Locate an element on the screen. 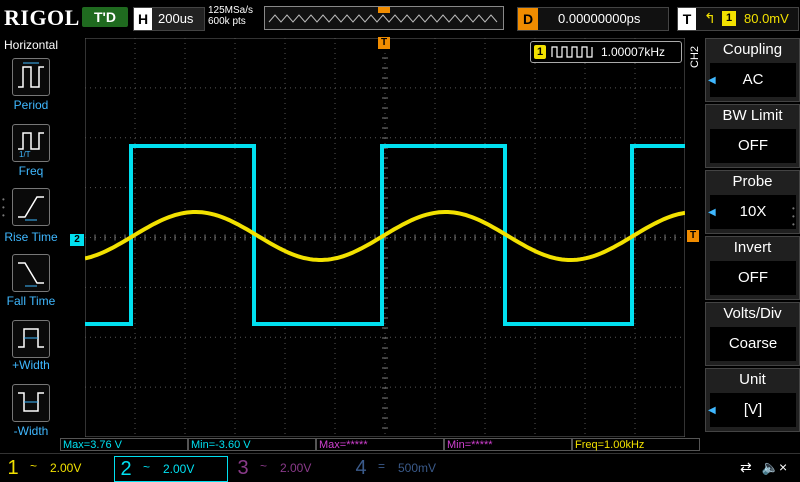  unit-softkey: Unit [V] ◀ is located at coordinates (752, 400).